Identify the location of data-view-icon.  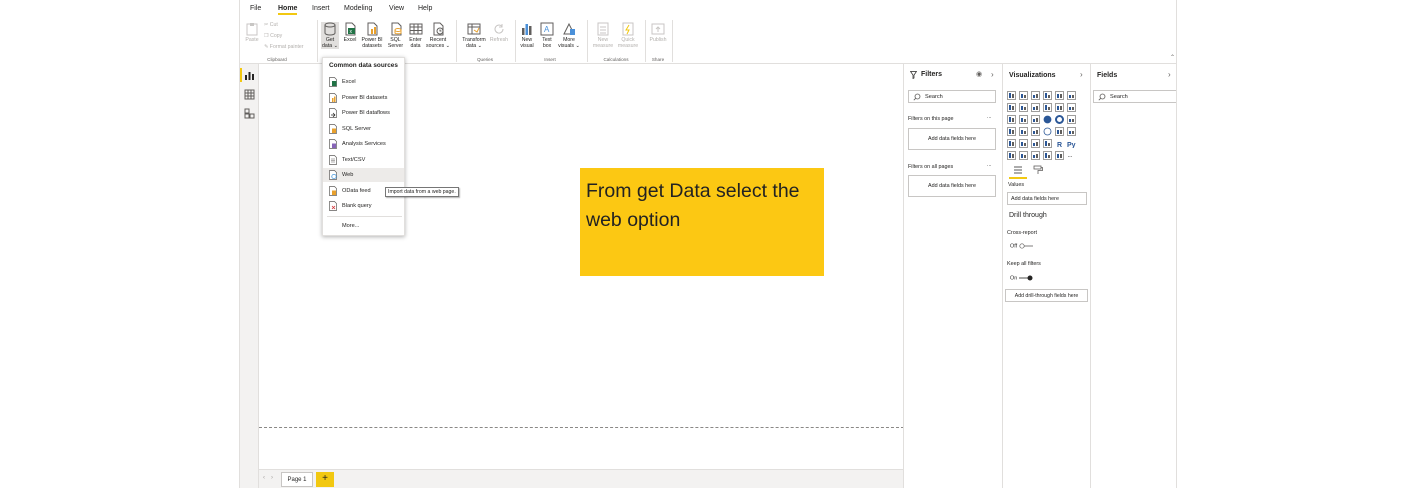
(249, 94).